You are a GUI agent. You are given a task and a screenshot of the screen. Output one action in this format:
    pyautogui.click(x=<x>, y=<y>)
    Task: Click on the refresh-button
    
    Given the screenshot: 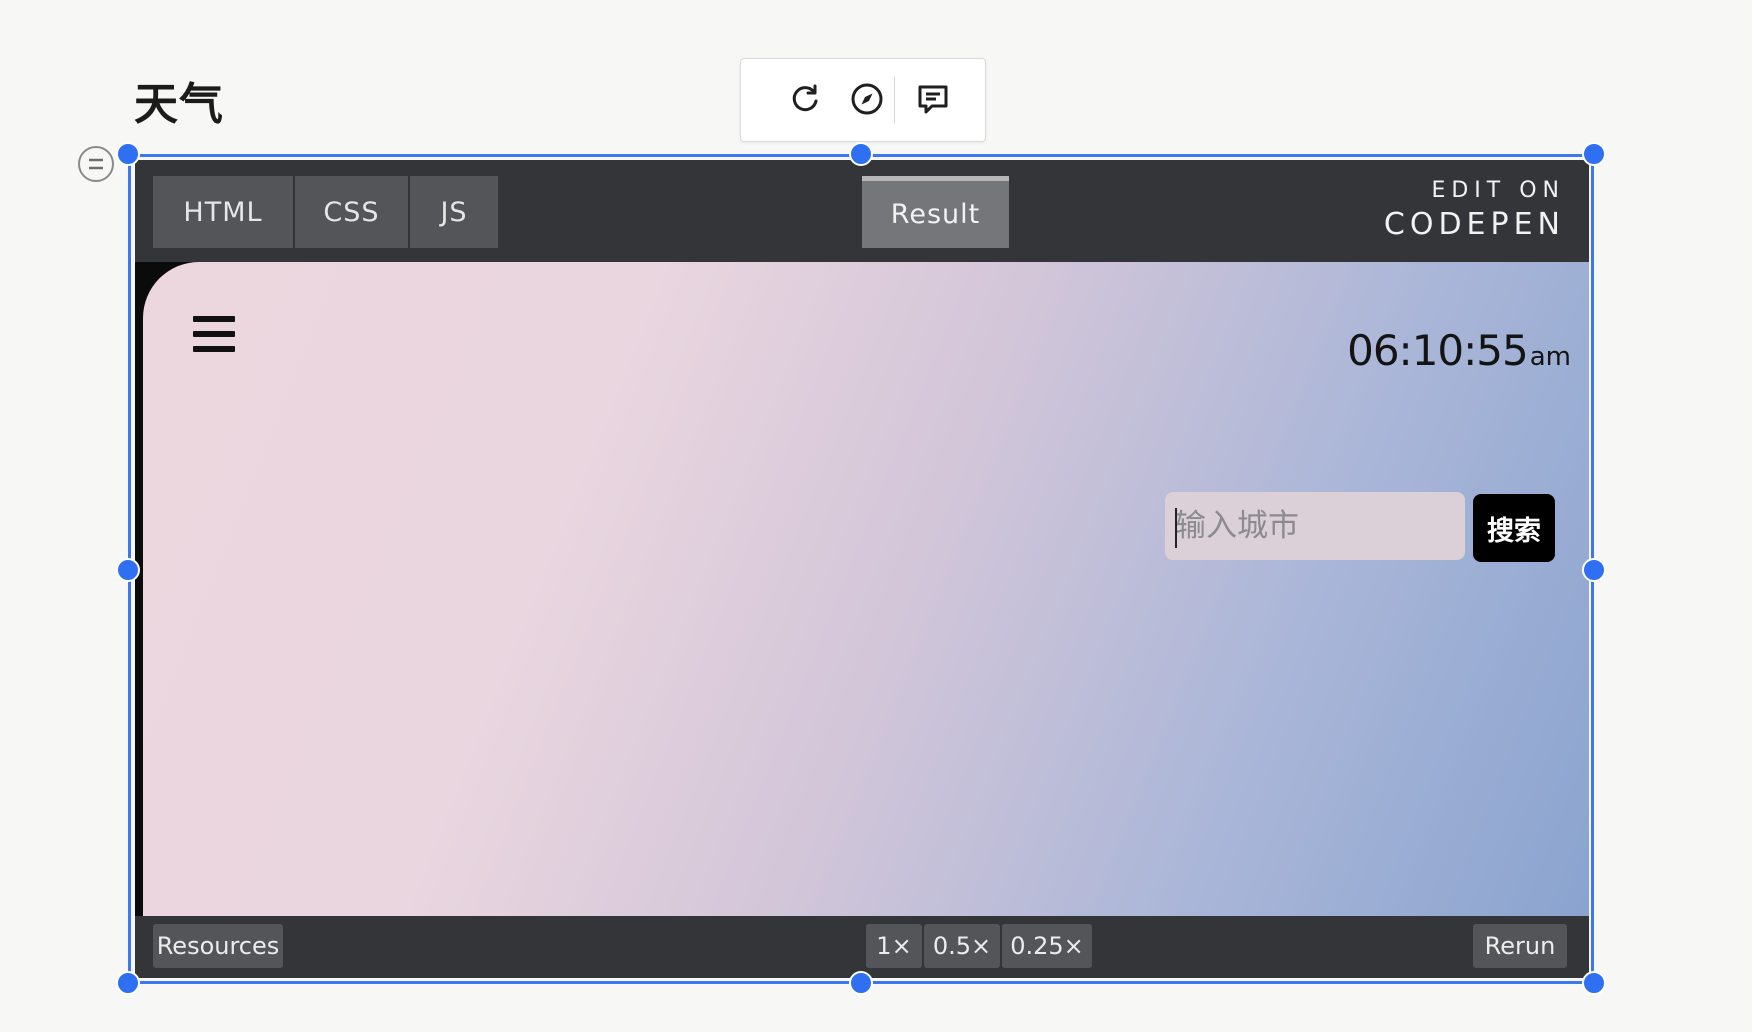 What is the action you would take?
    pyautogui.click(x=805, y=99)
    